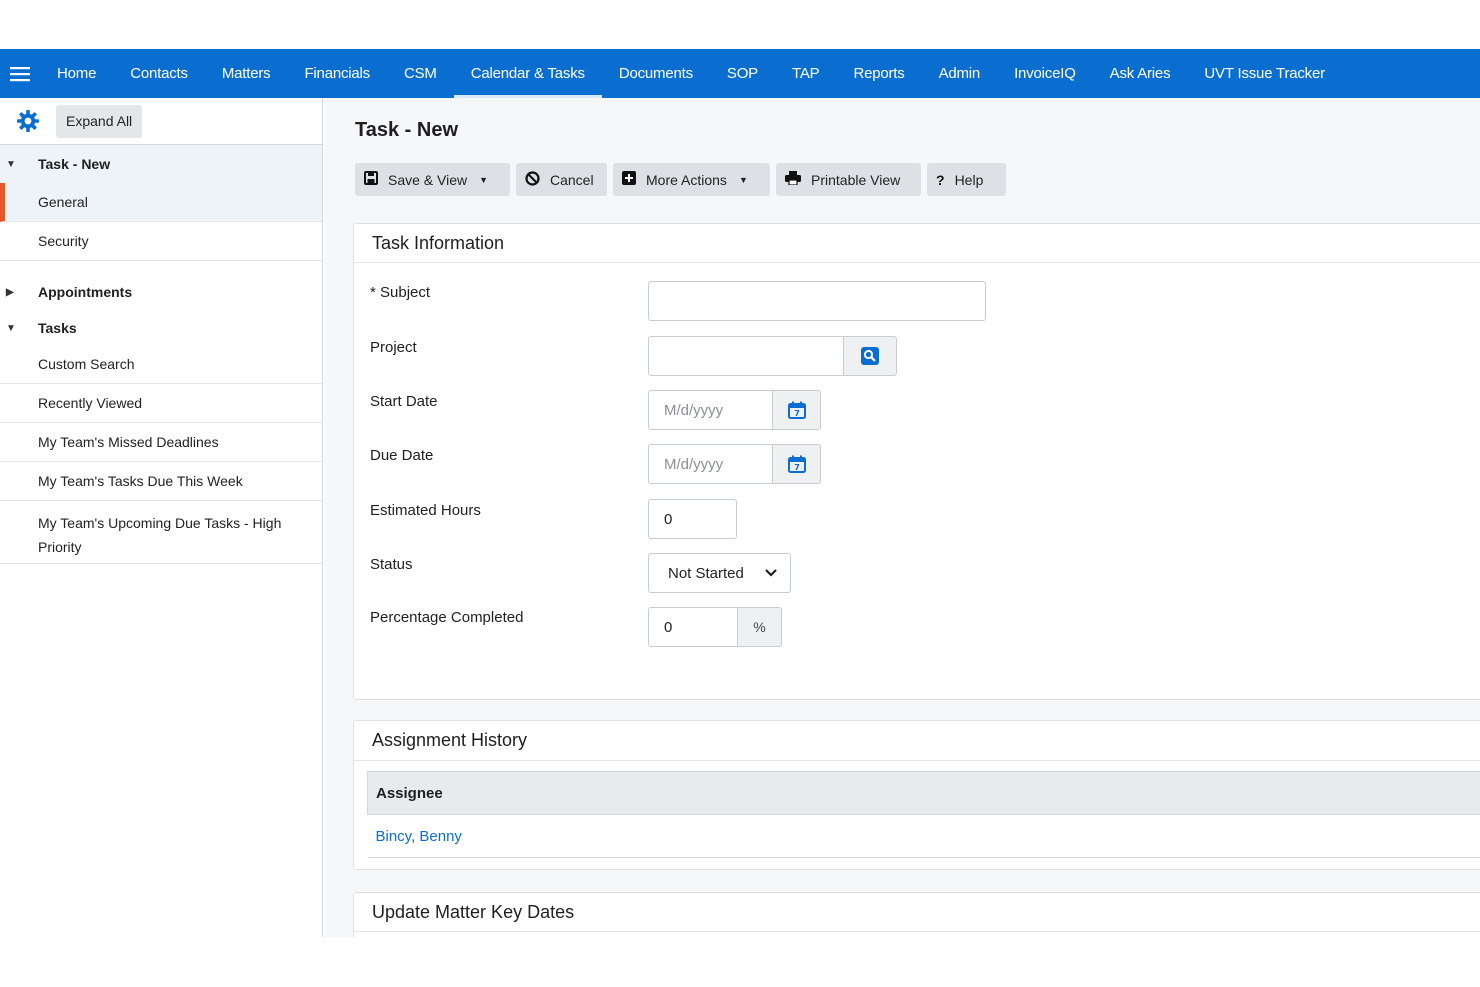  I want to click on help-button: ? Help, so click(966, 179).